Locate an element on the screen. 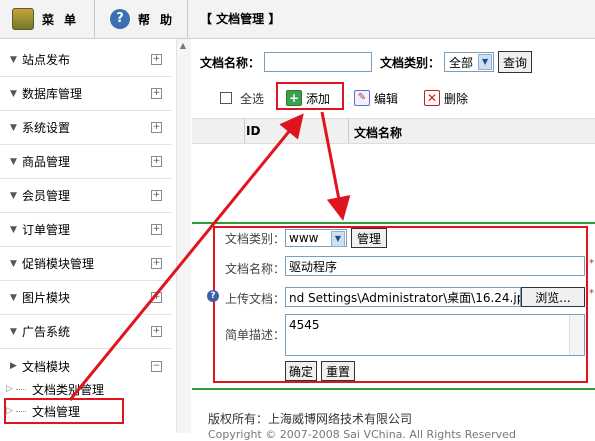 The width and height of the screenshot is (595, 441). sidebar-item-label: 商品管理 is located at coordinates (46, 162).